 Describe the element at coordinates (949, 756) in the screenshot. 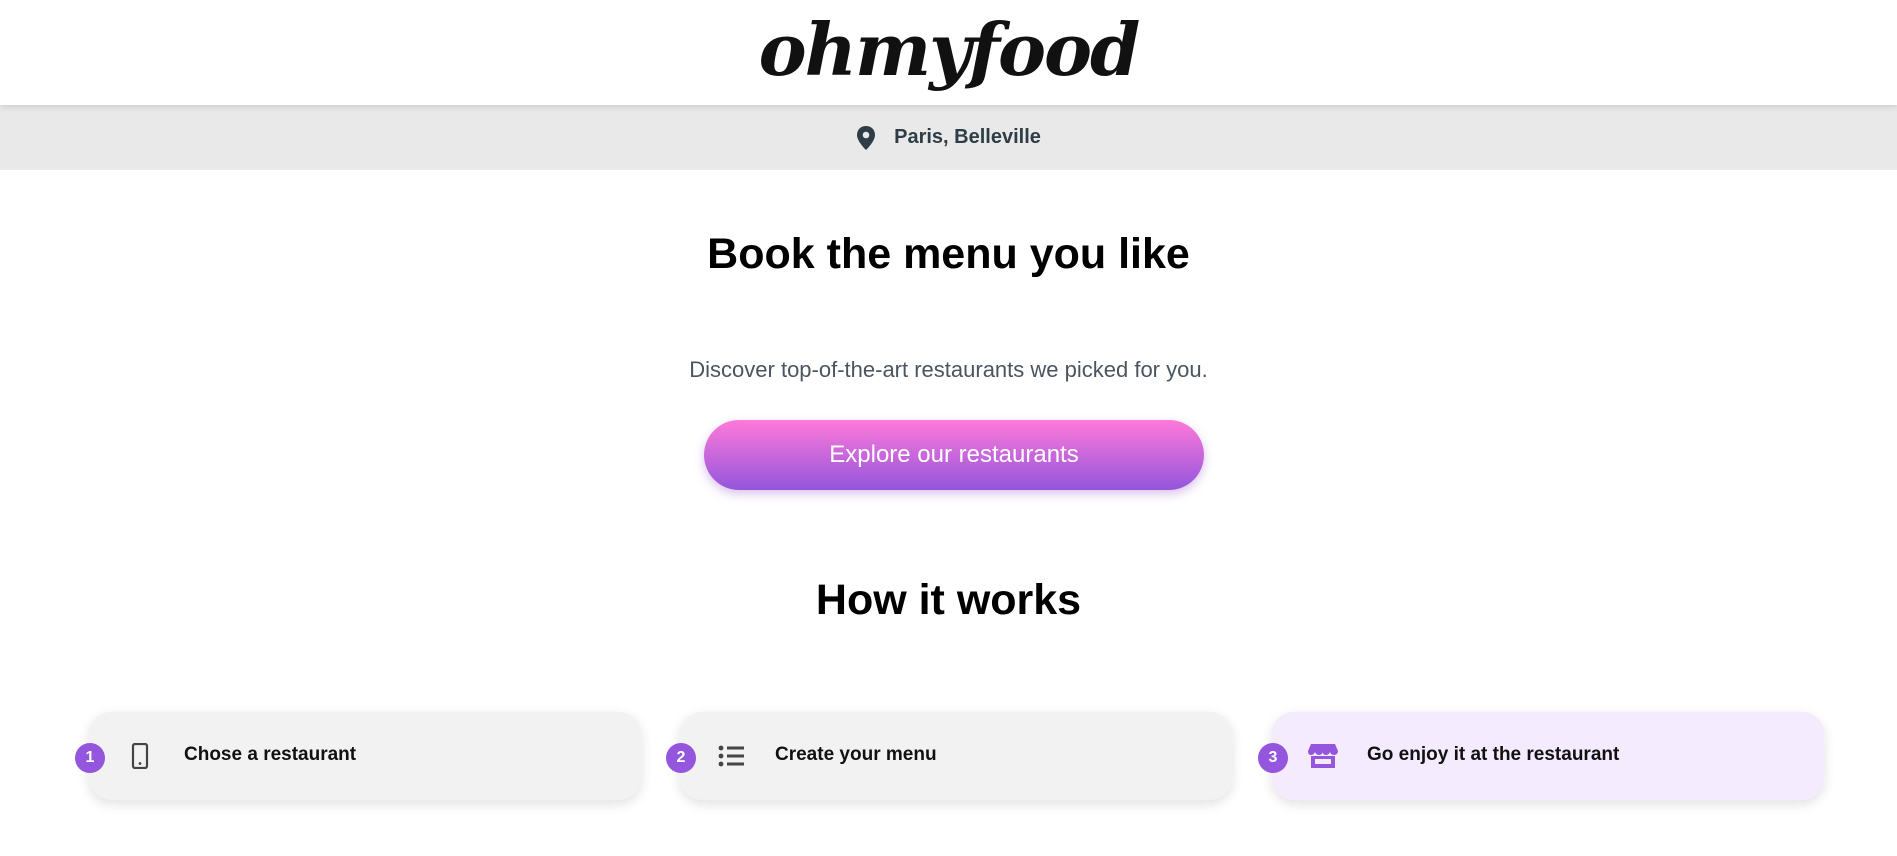

I see `step-card-create-menu: 2 Create your menu` at that location.